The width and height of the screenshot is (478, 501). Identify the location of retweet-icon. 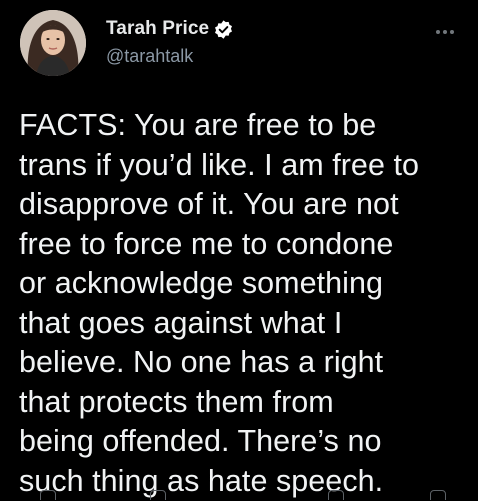
(158, 495).